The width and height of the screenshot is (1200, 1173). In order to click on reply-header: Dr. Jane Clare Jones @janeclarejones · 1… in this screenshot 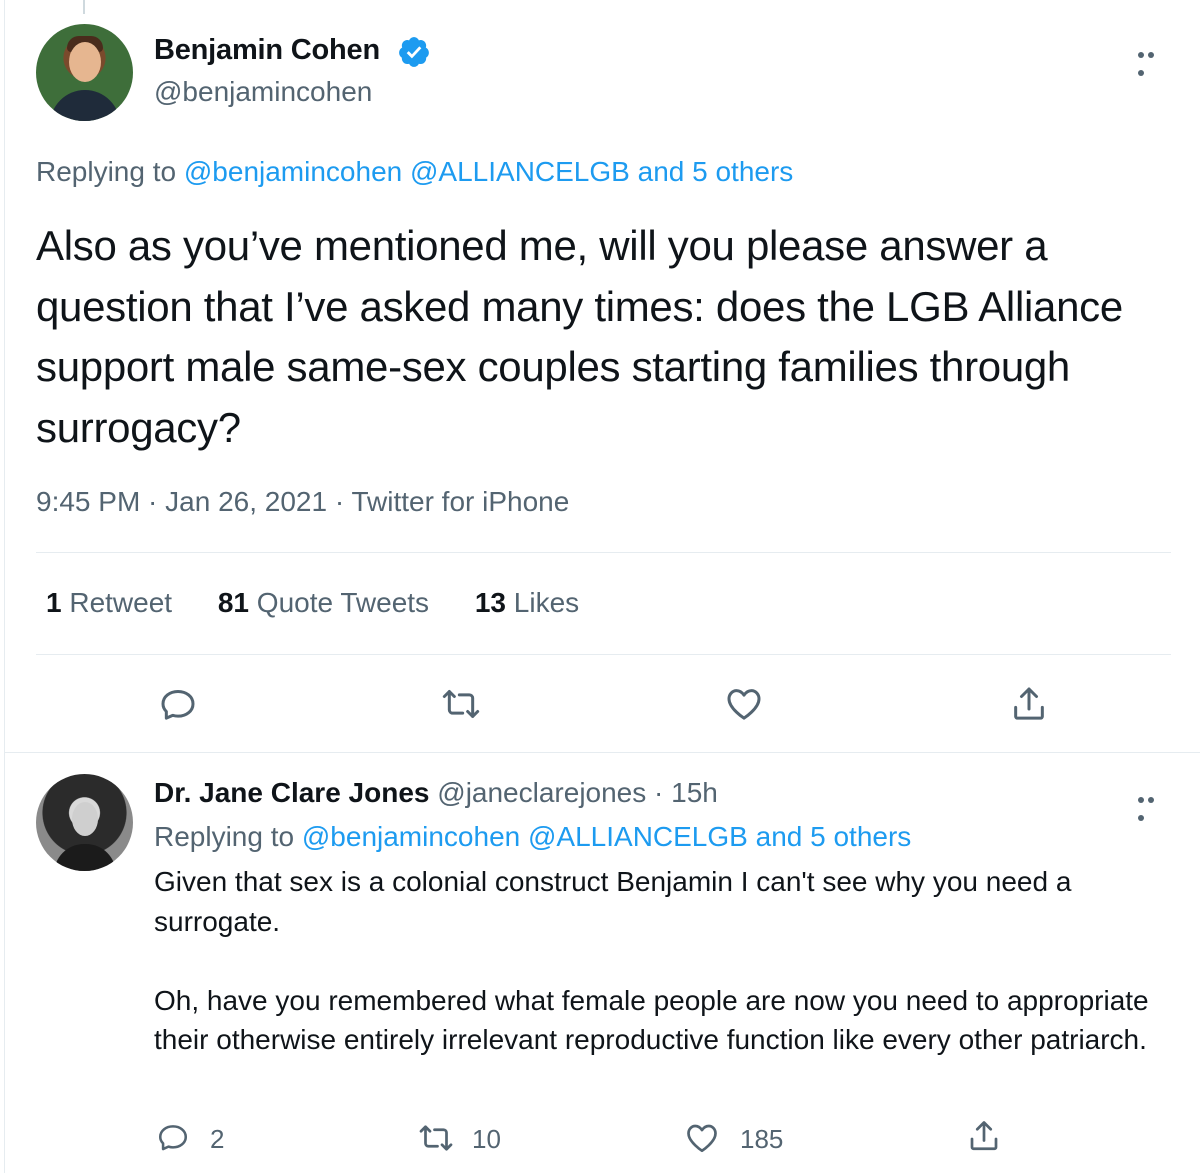, I will do `click(436, 793)`.